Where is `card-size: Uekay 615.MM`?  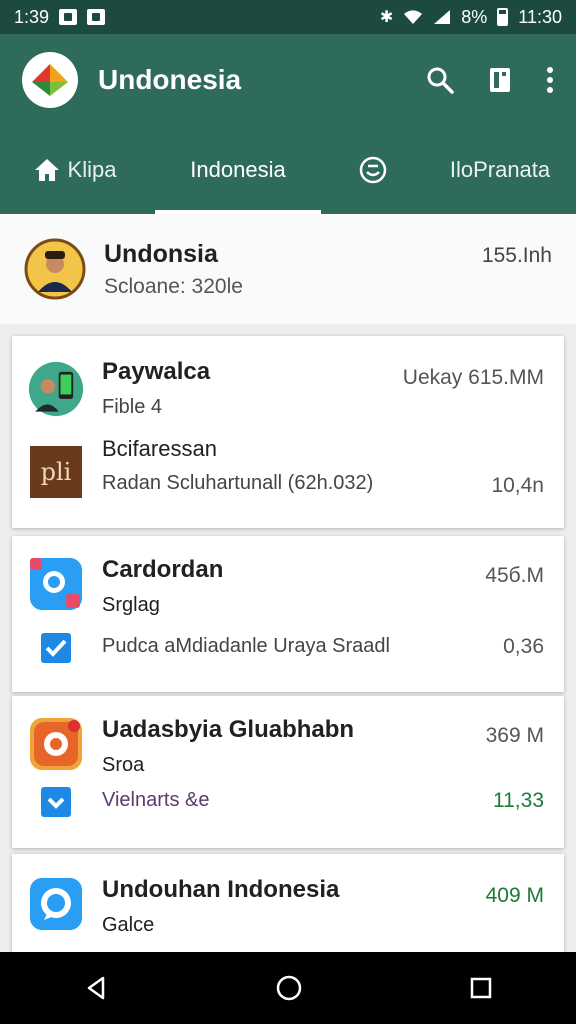 card-size: Uekay 615.MM is located at coordinates (473, 377).